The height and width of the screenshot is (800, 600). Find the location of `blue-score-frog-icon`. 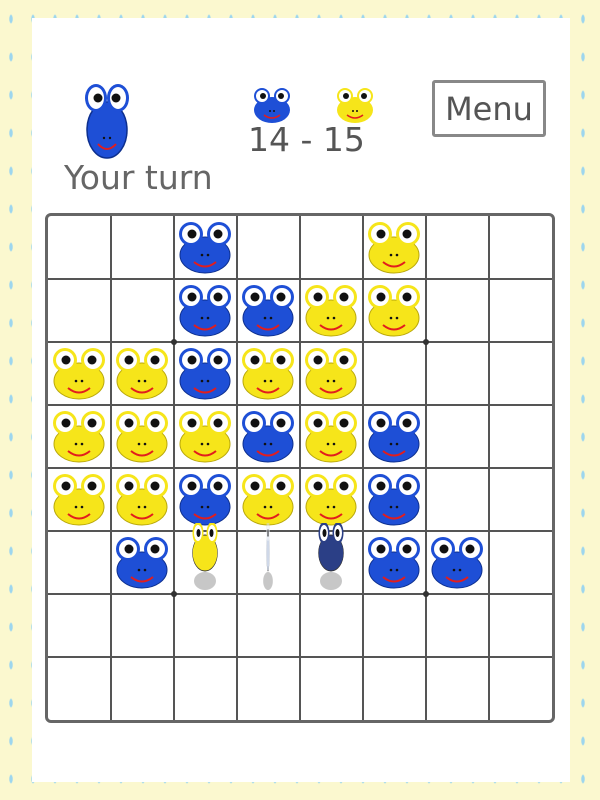

blue-score-frog-icon is located at coordinates (272, 105).